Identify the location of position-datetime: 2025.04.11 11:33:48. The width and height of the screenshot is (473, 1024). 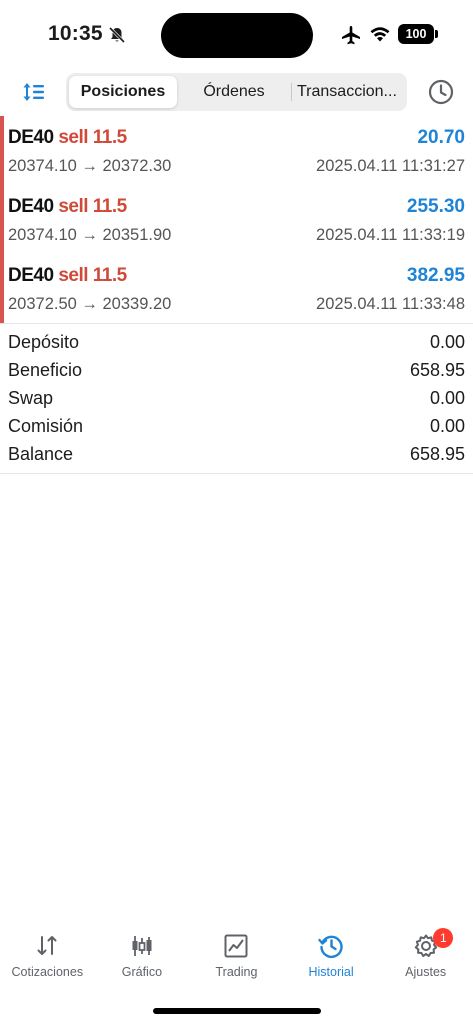
(390, 304).